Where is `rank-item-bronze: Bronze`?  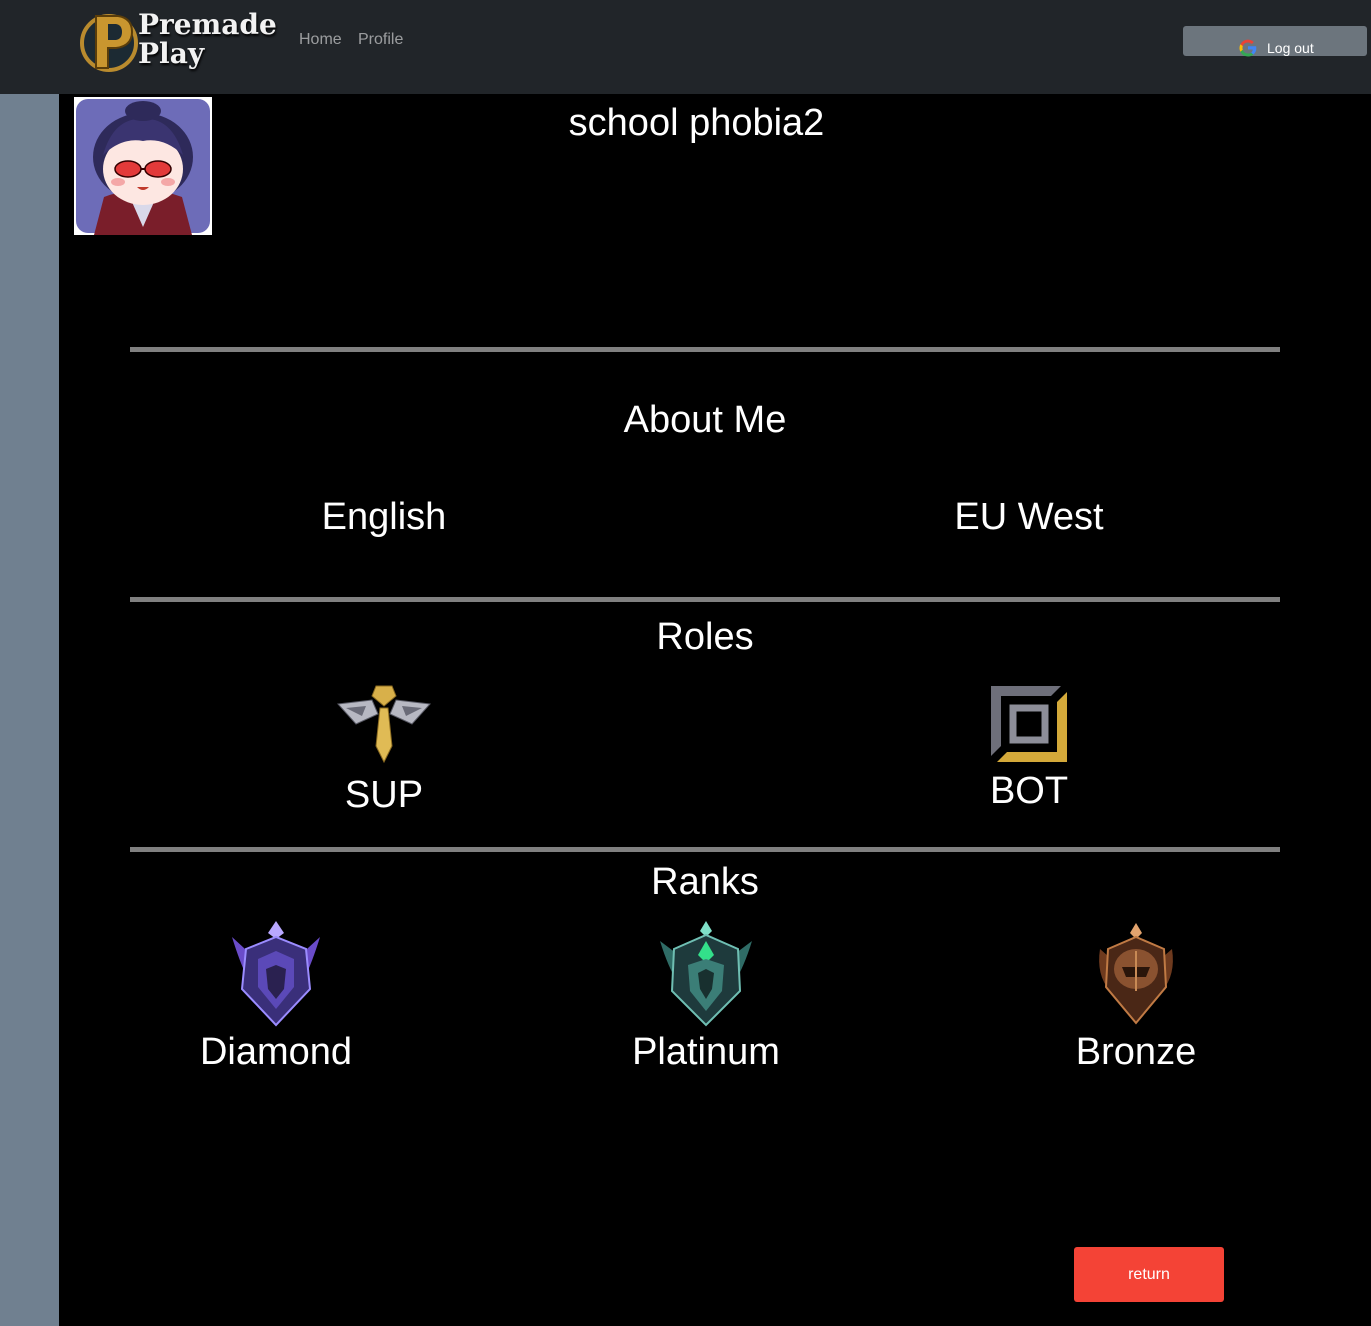 rank-item-bronze: Bronze is located at coordinates (1136, 996).